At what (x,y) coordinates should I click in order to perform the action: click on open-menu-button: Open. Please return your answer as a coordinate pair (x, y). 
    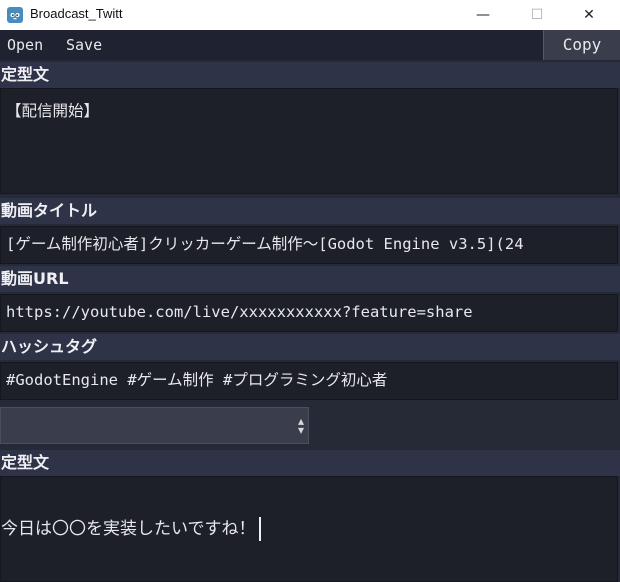
    Looking at the image, I should click on (25, 45).